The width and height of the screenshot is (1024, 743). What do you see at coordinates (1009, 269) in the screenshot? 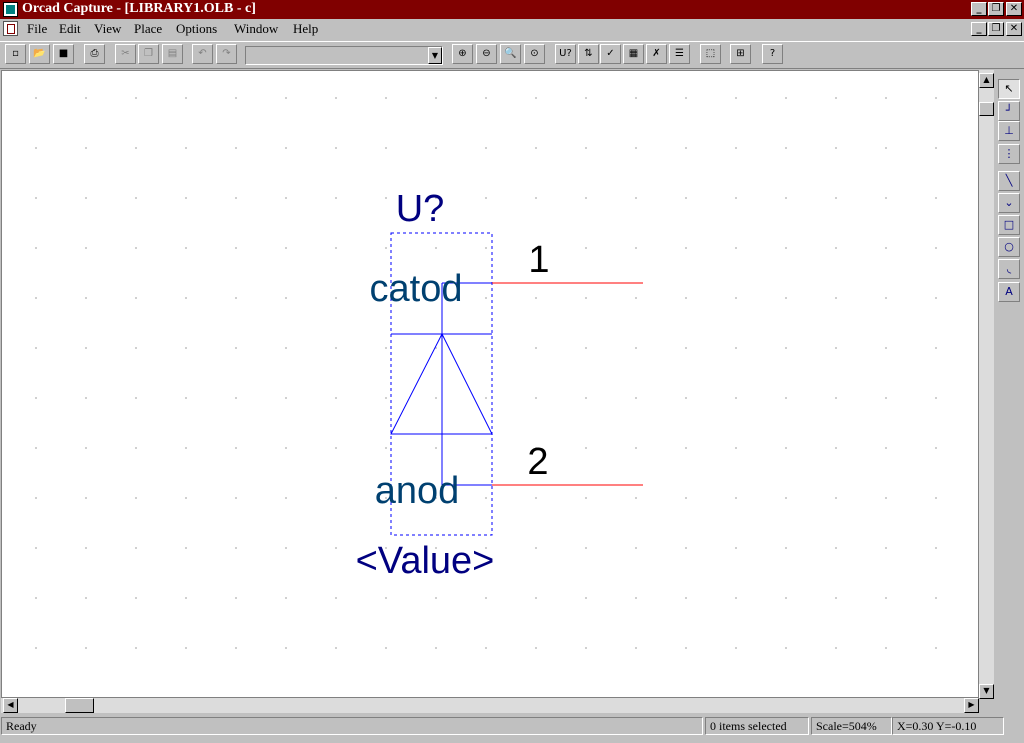
I see `place-arc-icon: ◟` at bounding box center [1009, 269].